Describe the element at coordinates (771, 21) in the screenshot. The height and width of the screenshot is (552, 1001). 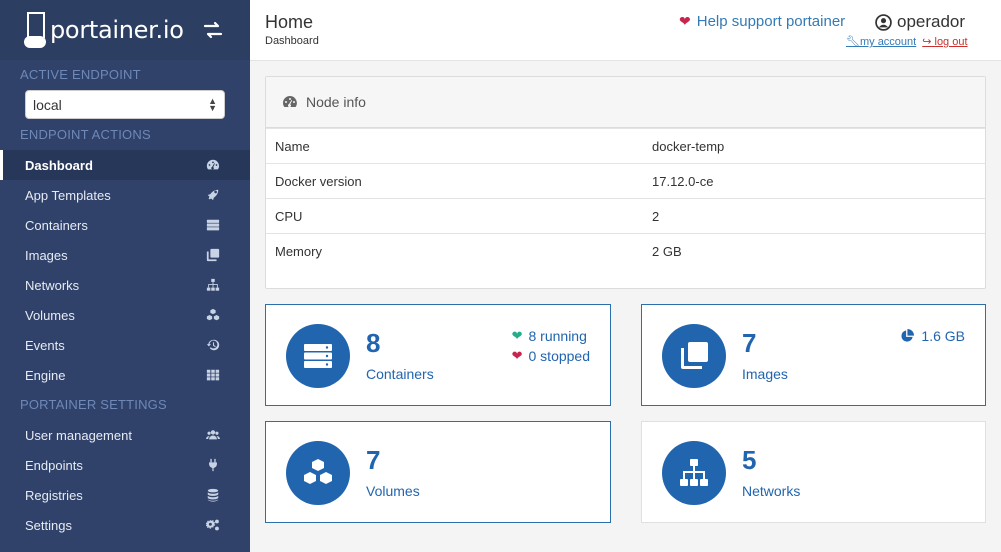
I see `help-support-label: Help support portainer` at that location.